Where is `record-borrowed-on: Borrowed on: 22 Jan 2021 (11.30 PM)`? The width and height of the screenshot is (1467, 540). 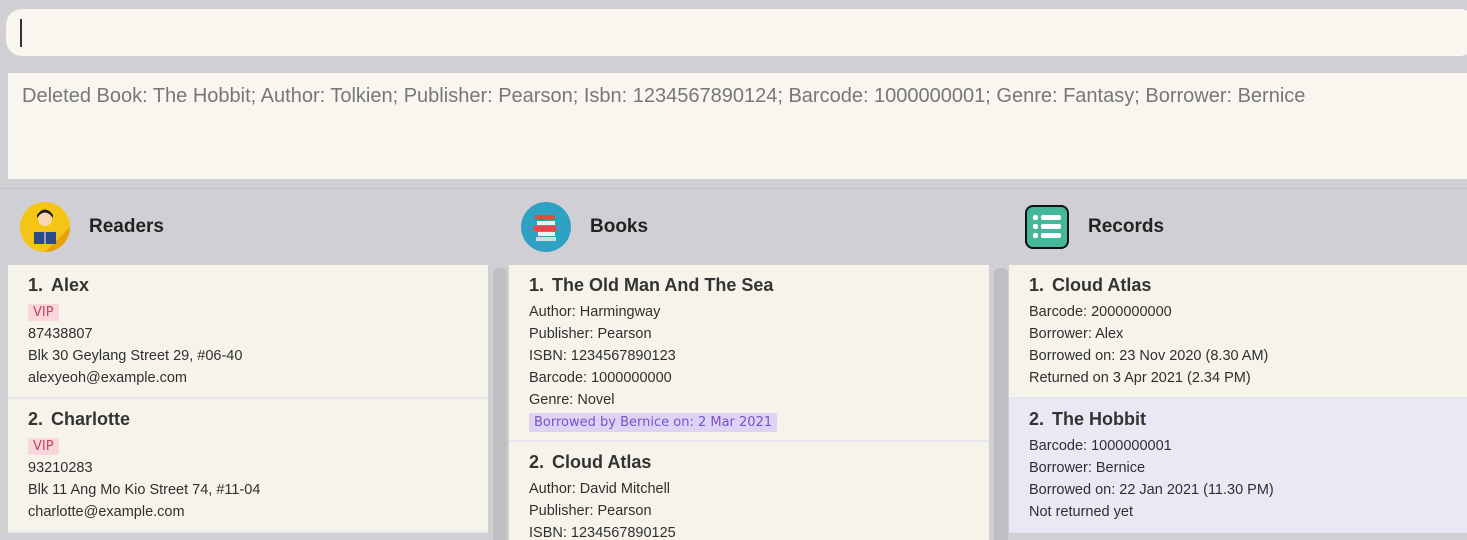
record-borrowed-on: Borrowed on: 22 Jan 2021 (11.30 PM) is located at coordinates (1151, 490).